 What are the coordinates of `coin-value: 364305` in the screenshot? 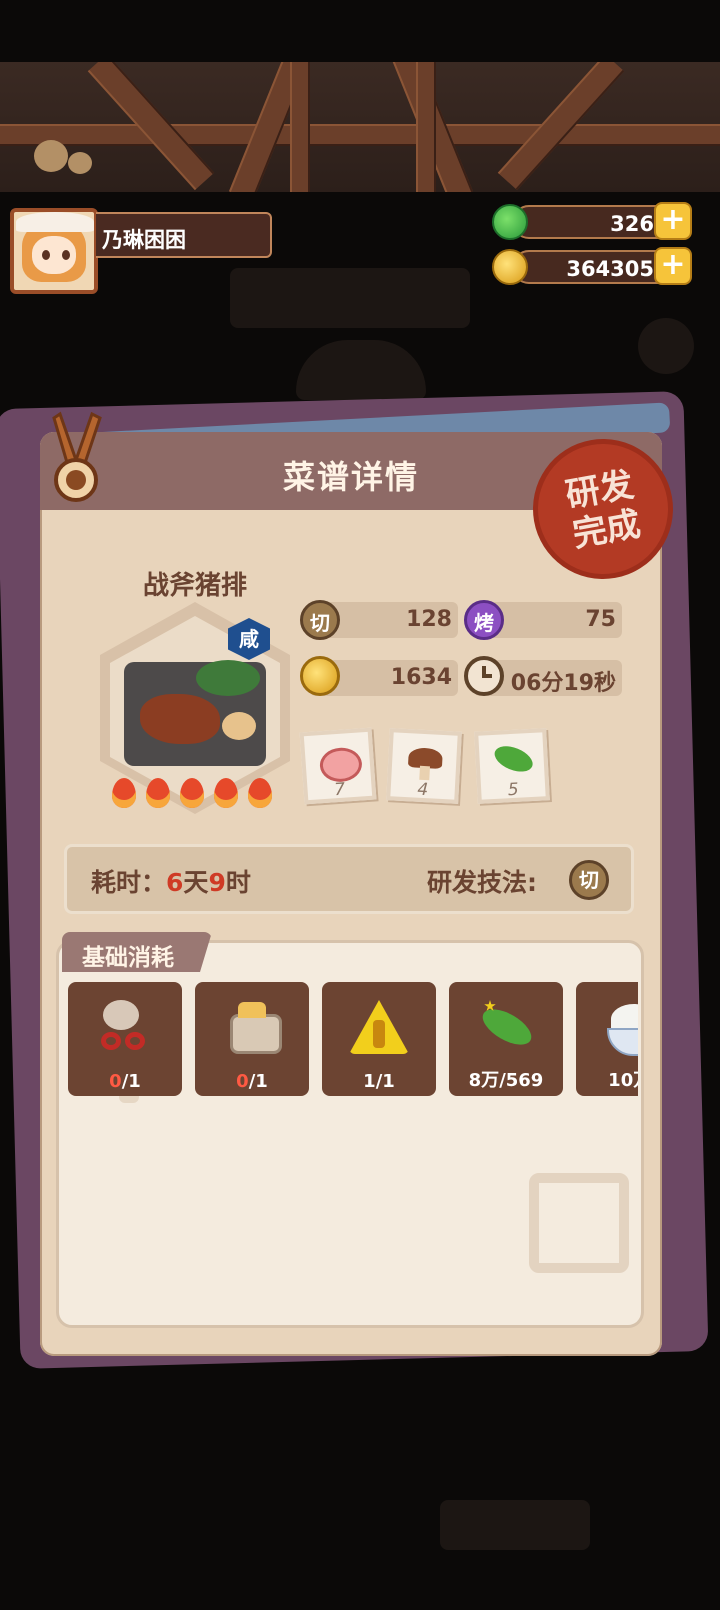 It's located at (610, 269).